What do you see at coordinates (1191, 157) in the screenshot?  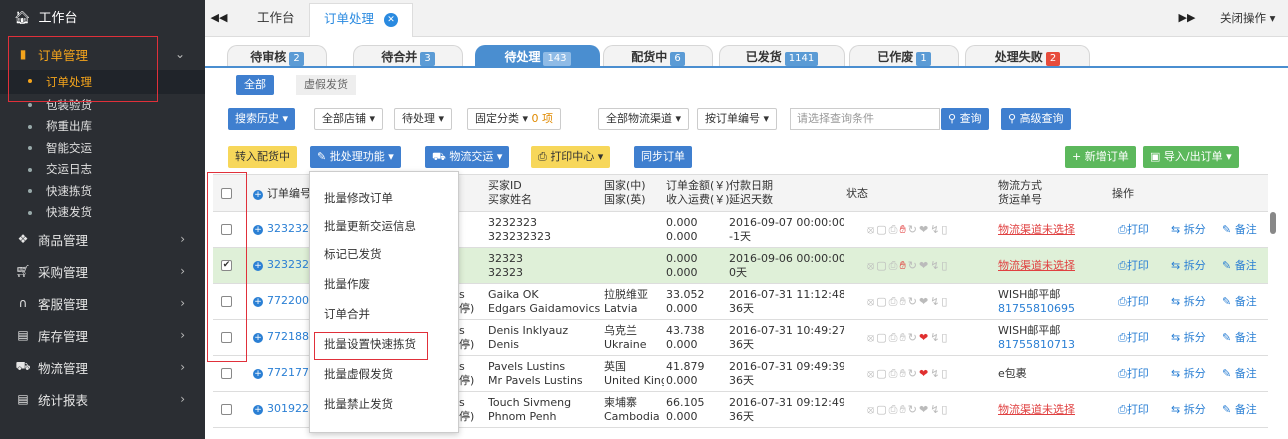 I see `import-export-button: ▣ 导入/出订单 ▾` at bounding box center [1191, 157].